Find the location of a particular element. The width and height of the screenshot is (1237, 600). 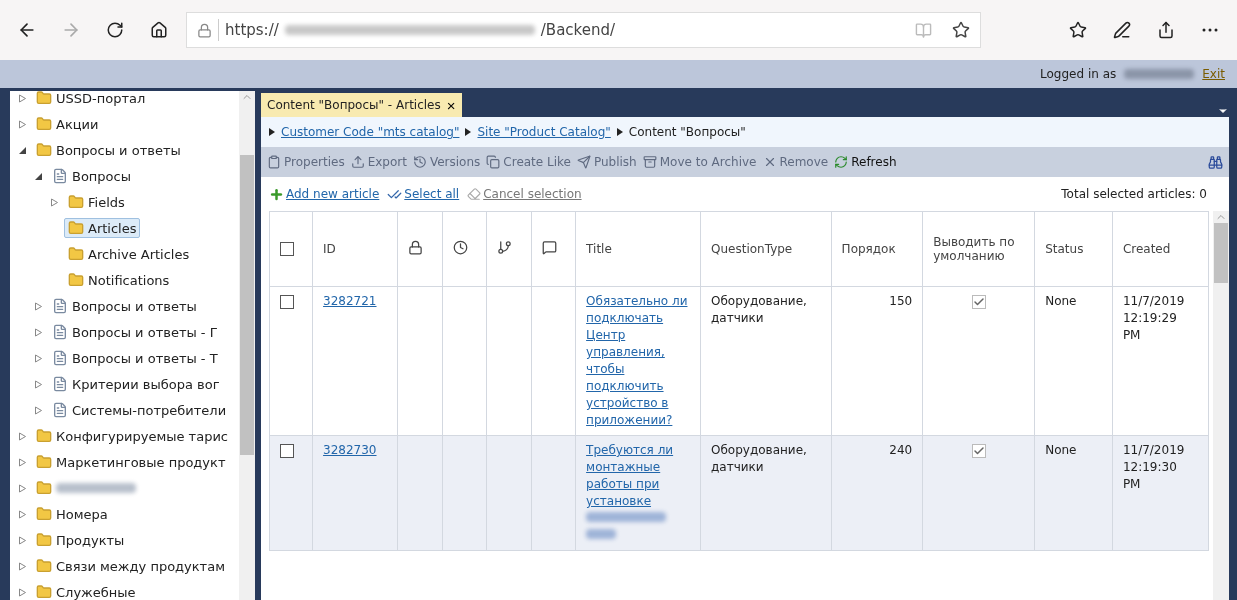

selected-count: Total selected articles: 0 is located at coordinates (1134, 194).